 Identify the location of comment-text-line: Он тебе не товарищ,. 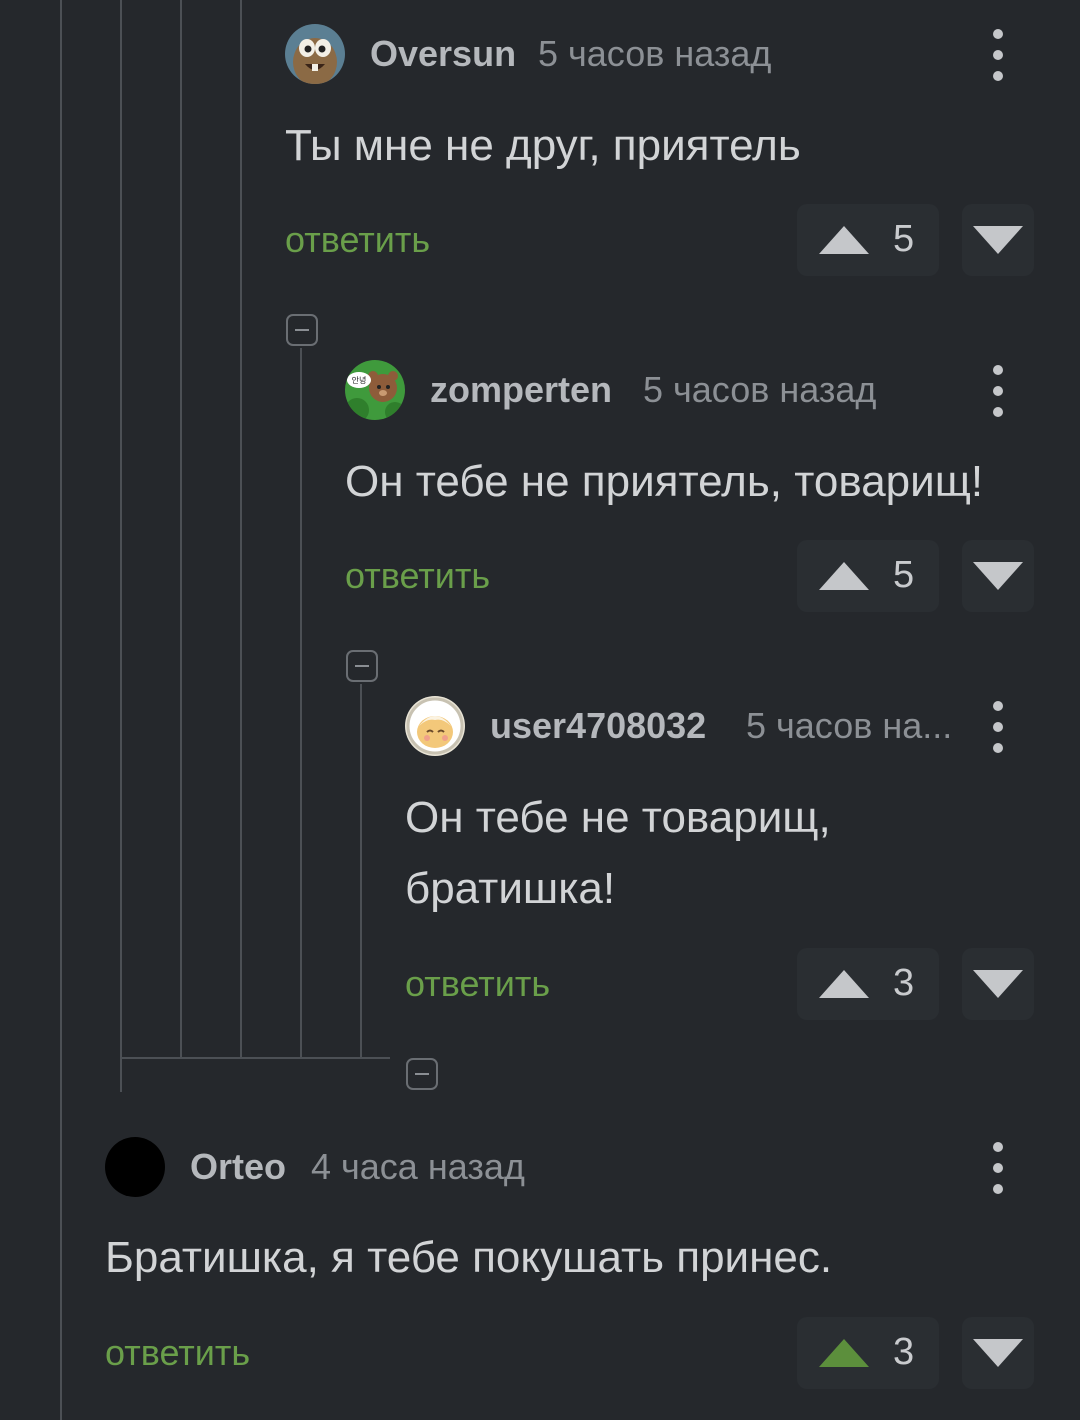
(618, 817).